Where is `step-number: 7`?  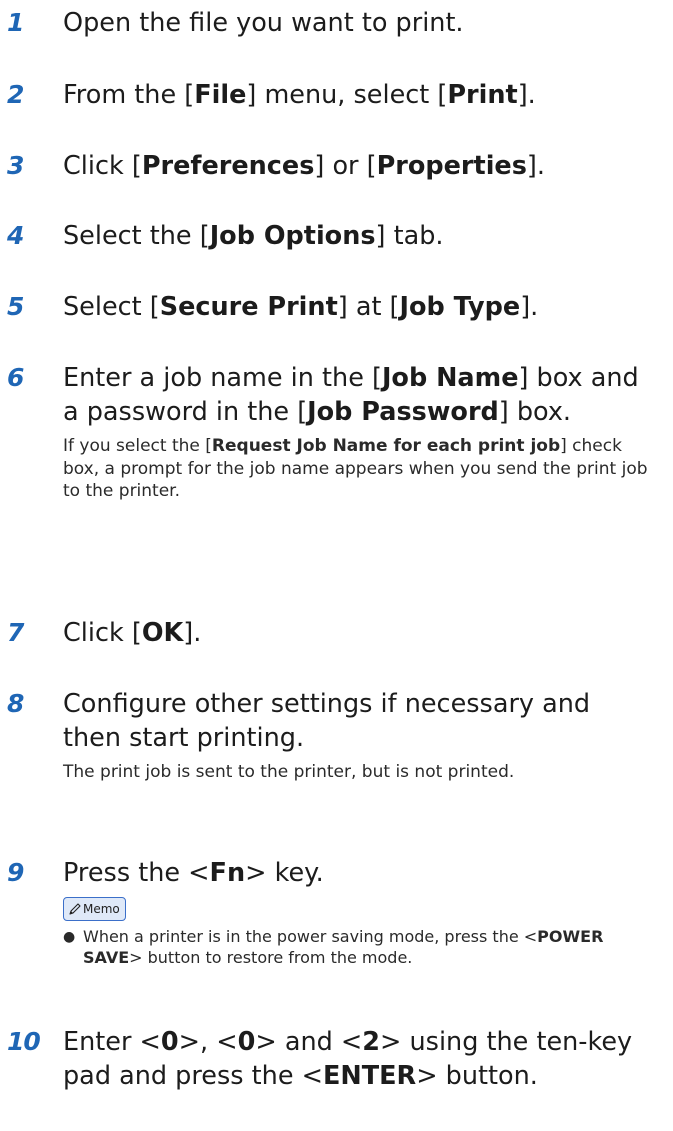 step-number: 7 is located at coordinates (16, 632).